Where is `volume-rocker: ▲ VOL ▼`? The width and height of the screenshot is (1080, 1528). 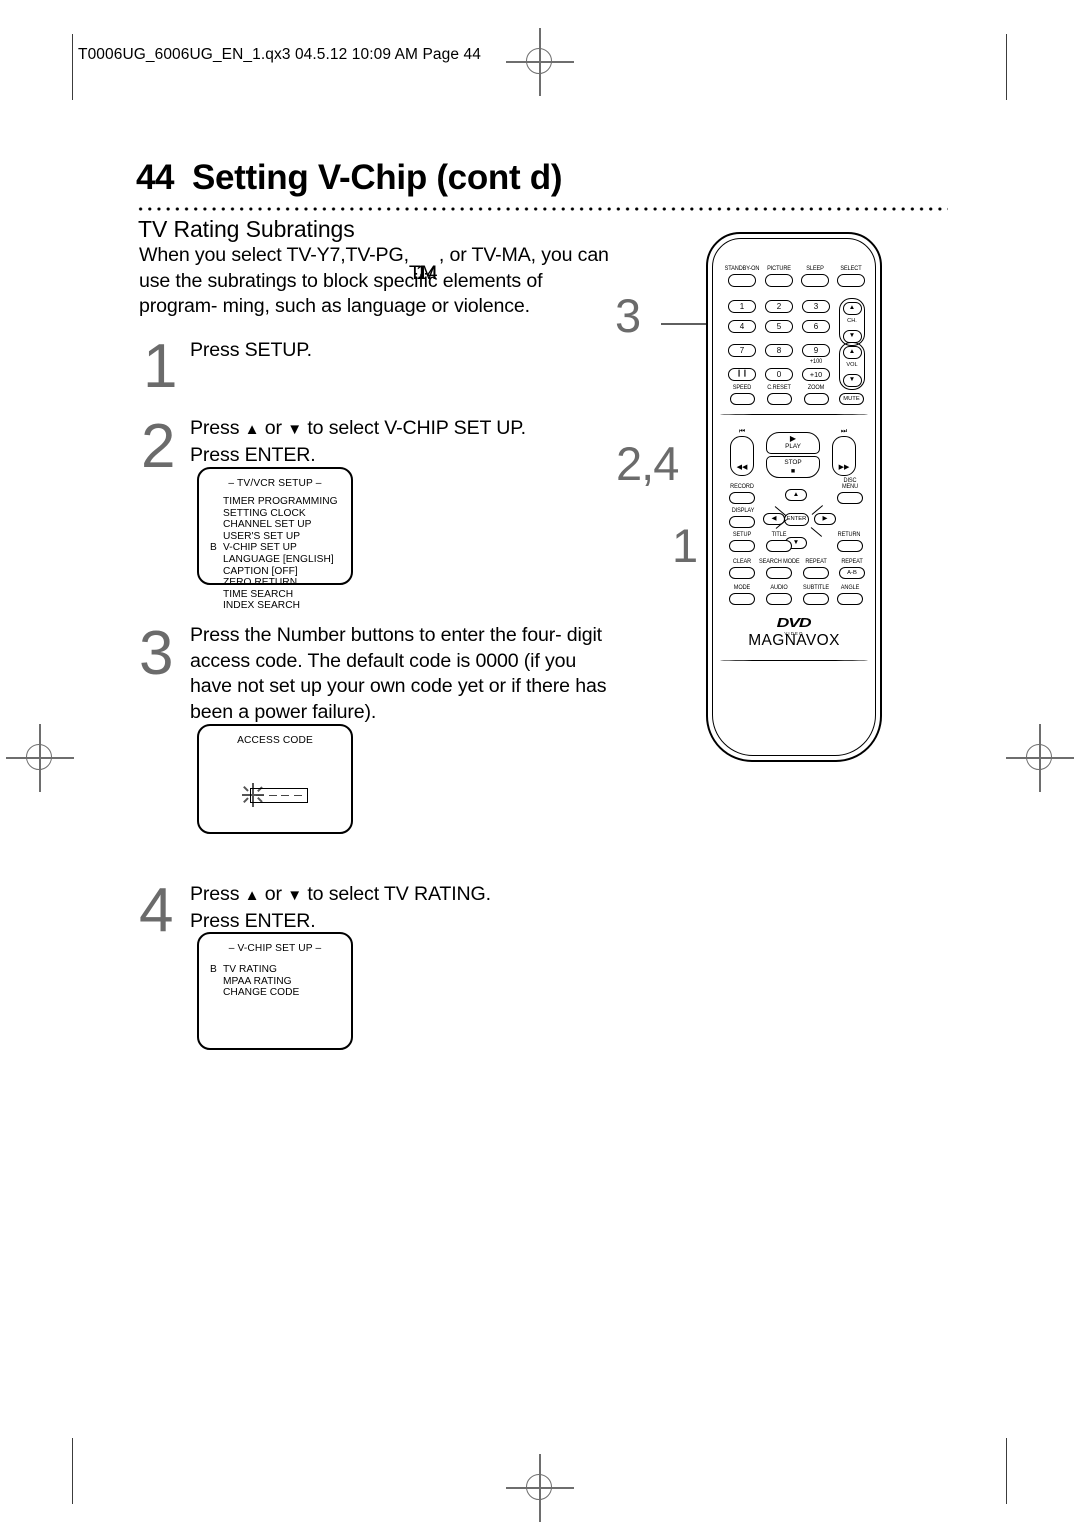
volume-rocker: ▲ VOL ▼ is located at coordinates (852, 366).